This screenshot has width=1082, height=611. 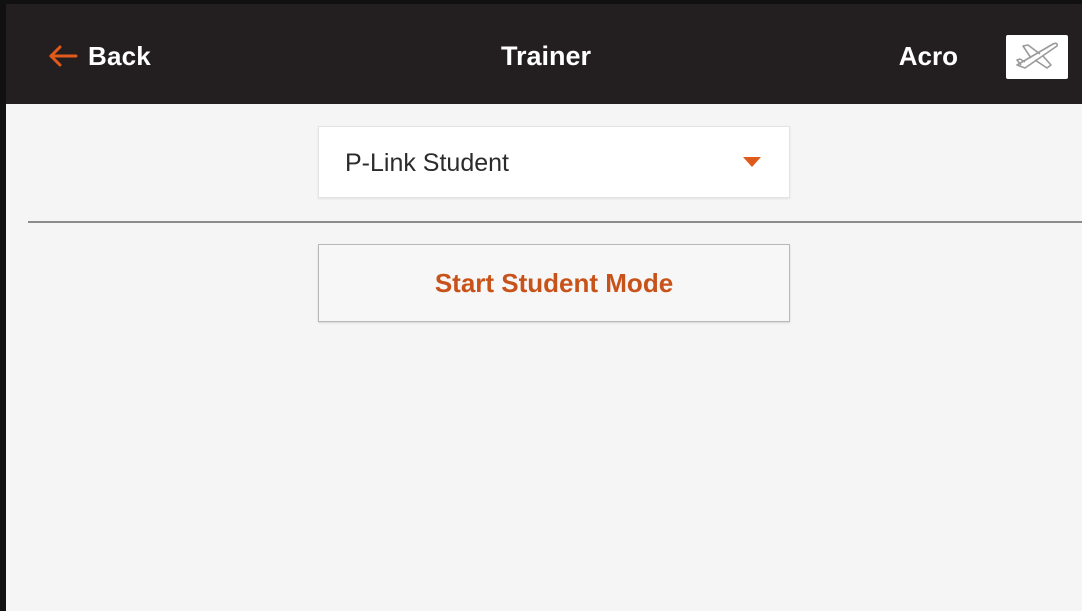 What do you see at coordinates (928, 56) in the screenshot?
I see `model-name: Acro` at bounding box center [928, 56].